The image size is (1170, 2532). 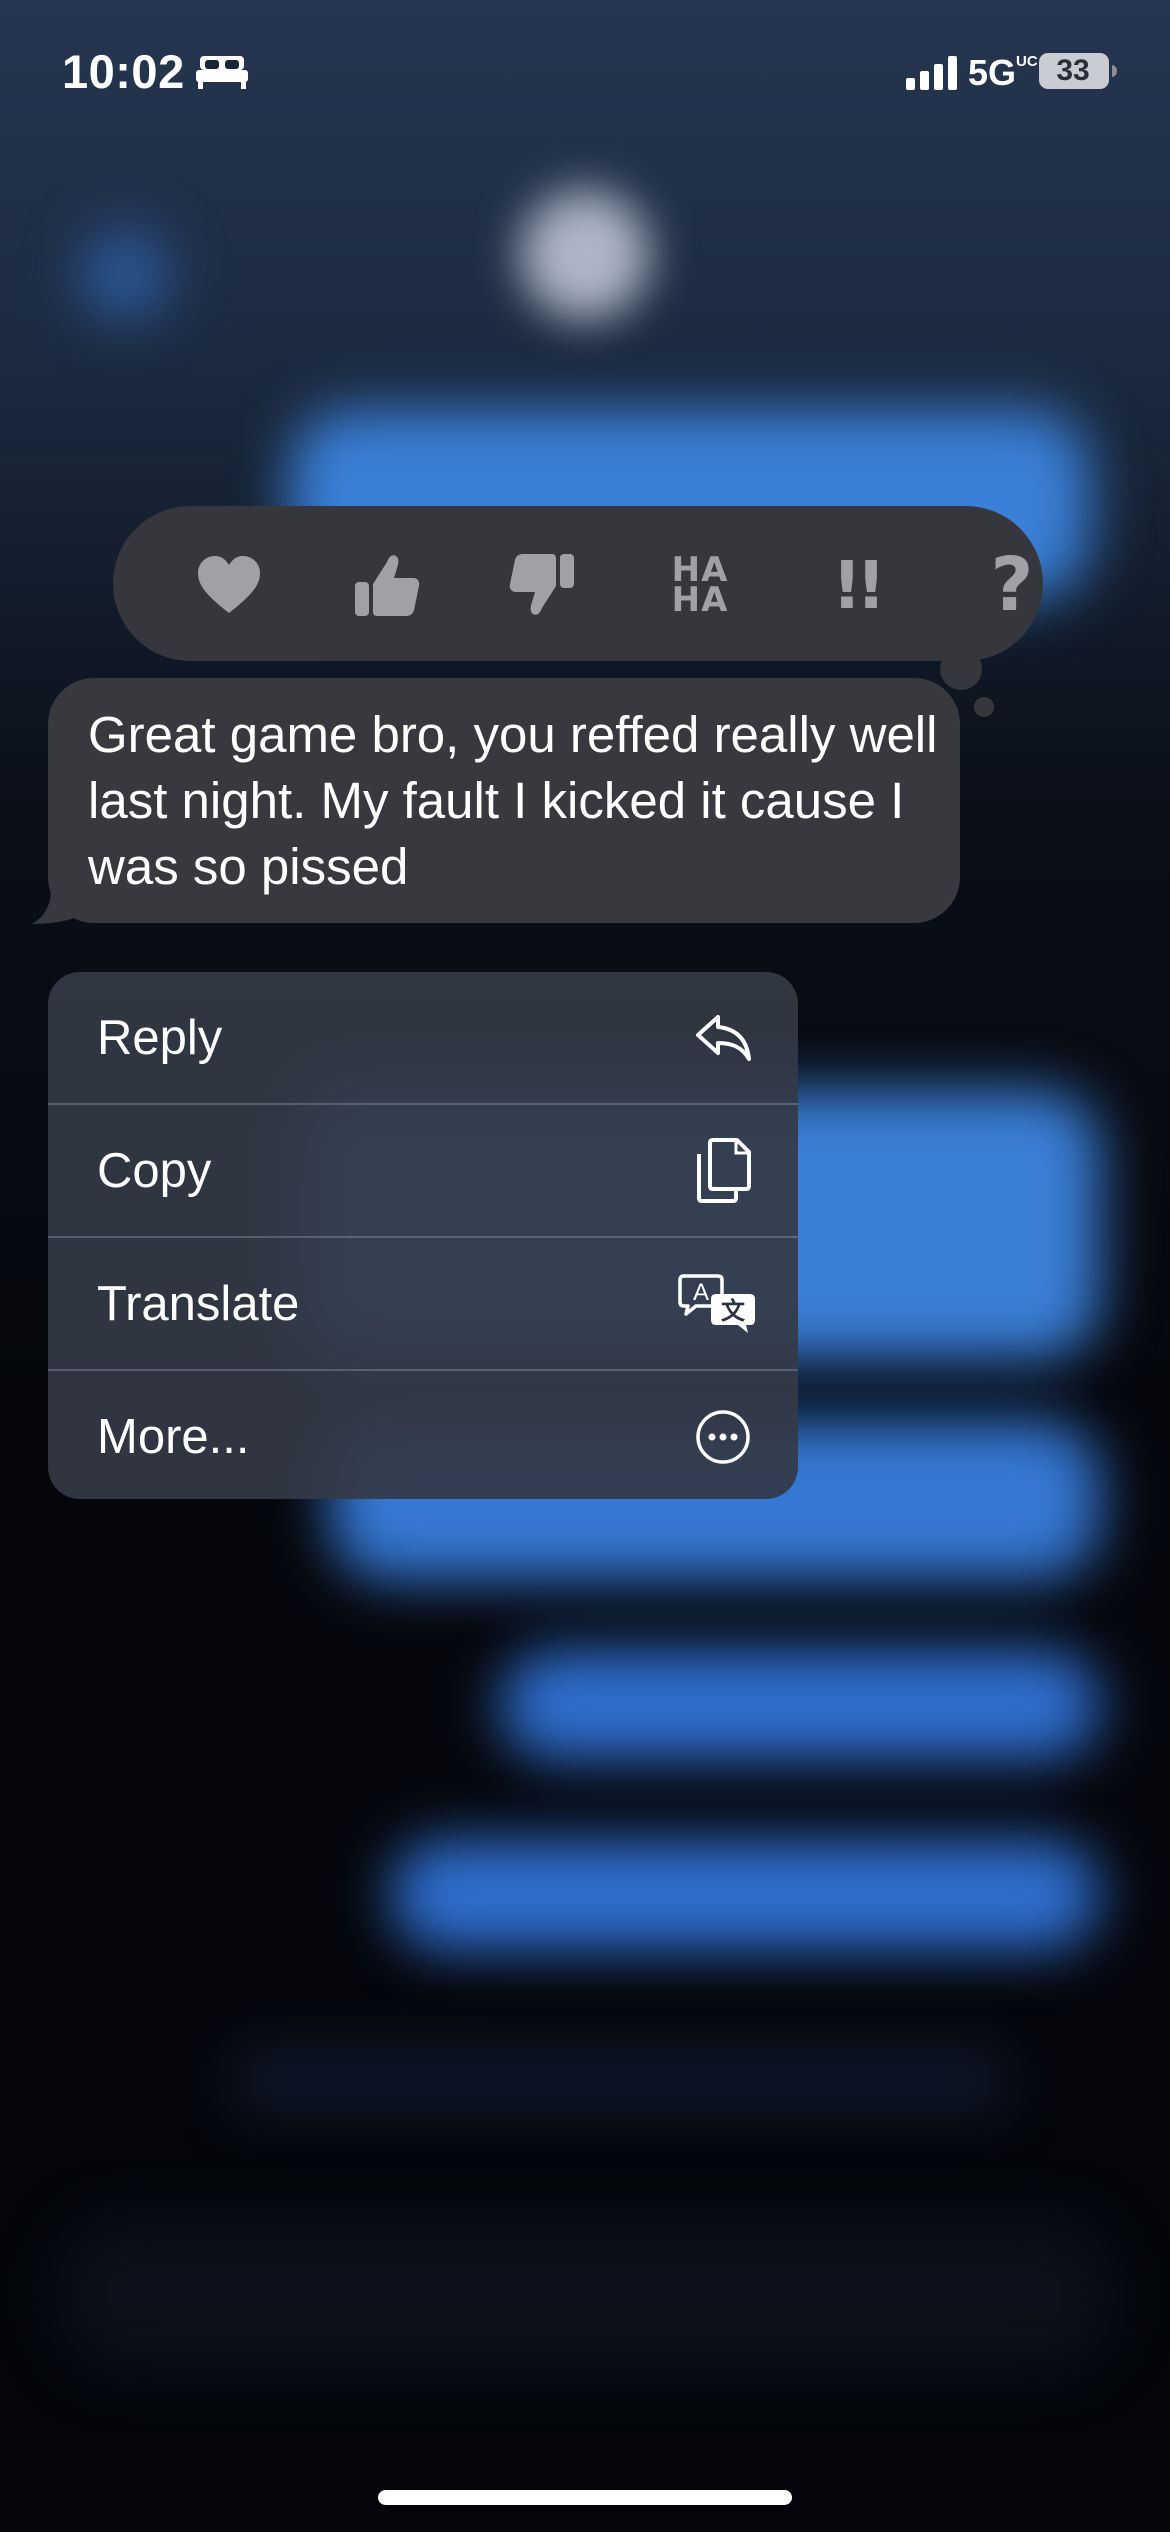 What do you see at coordinates (931, 73) in the screenshot?
I see `signal-icon` at bounding box center [931, 73].